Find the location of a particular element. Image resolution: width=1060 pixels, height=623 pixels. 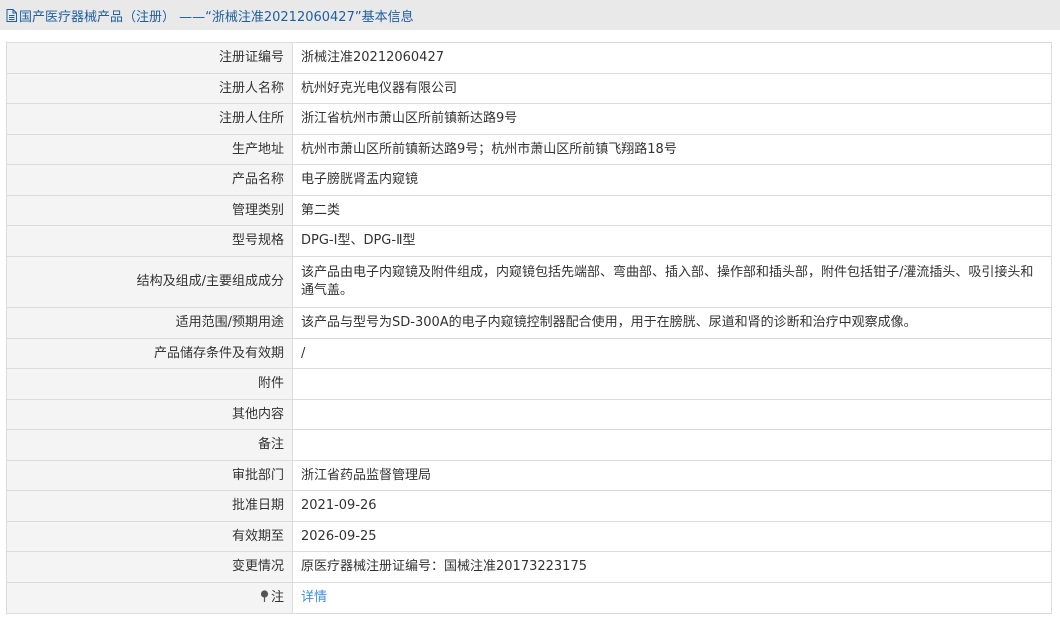

pin-icon is located at coordinates (264, 596).